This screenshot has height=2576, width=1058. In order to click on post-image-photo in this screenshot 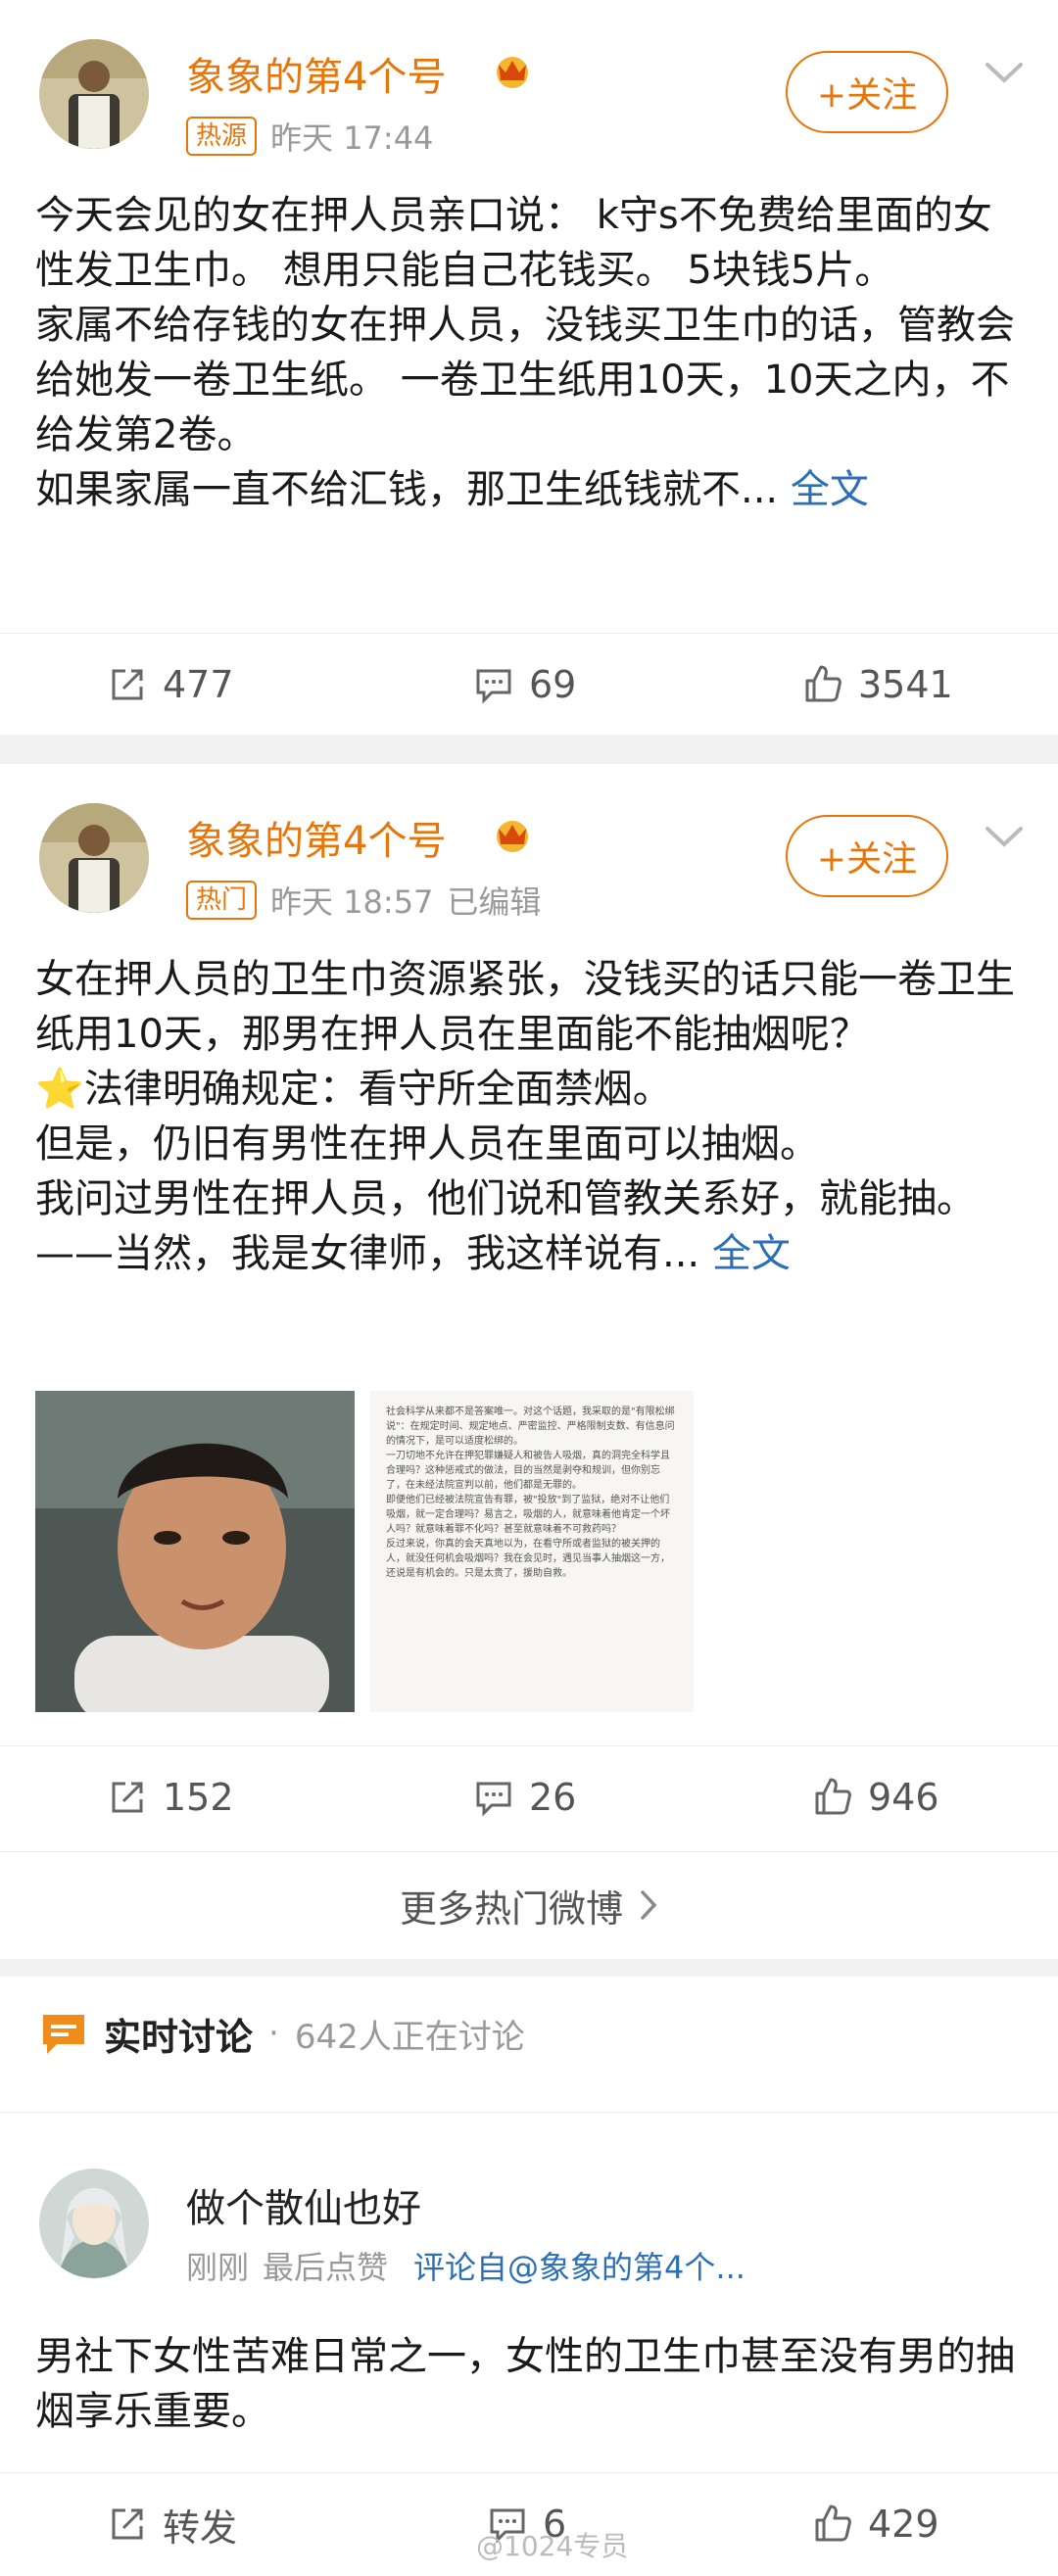, I will do `click(195, 1552)`.